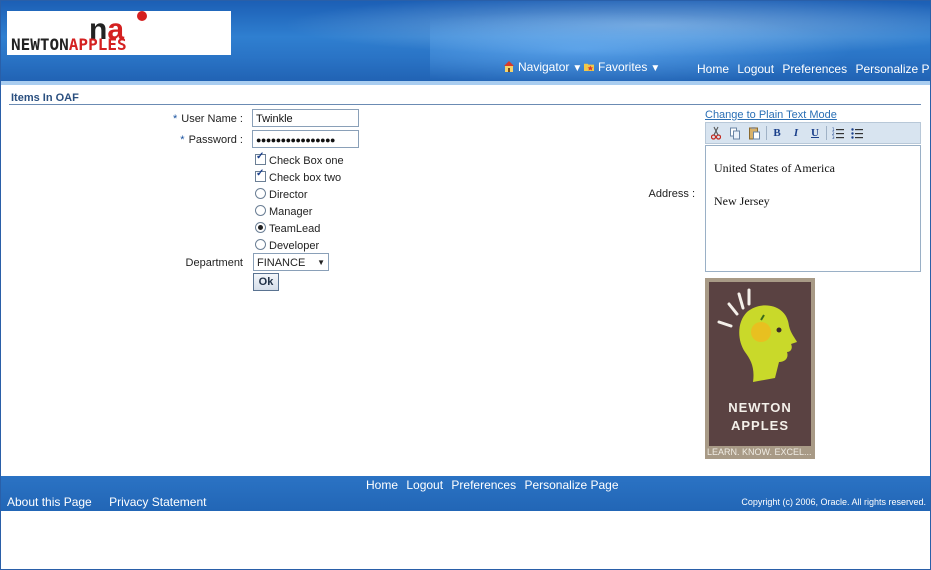  What do you see at coordinates (713, 69) in the screenshot?
I see `home-link: Home` at bounding box center [713, 69].